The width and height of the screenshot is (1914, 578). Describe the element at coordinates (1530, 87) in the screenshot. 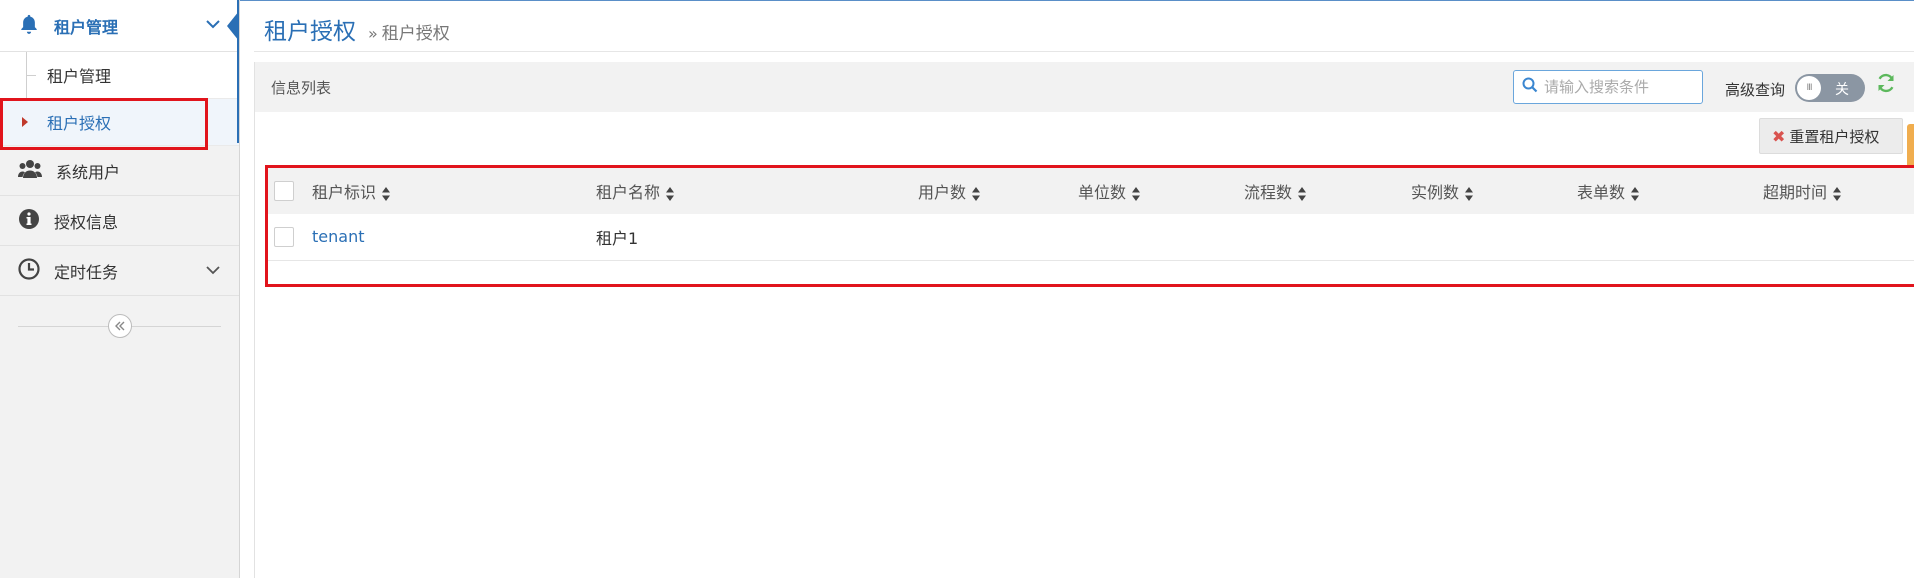

I see `search-icon` at that location.